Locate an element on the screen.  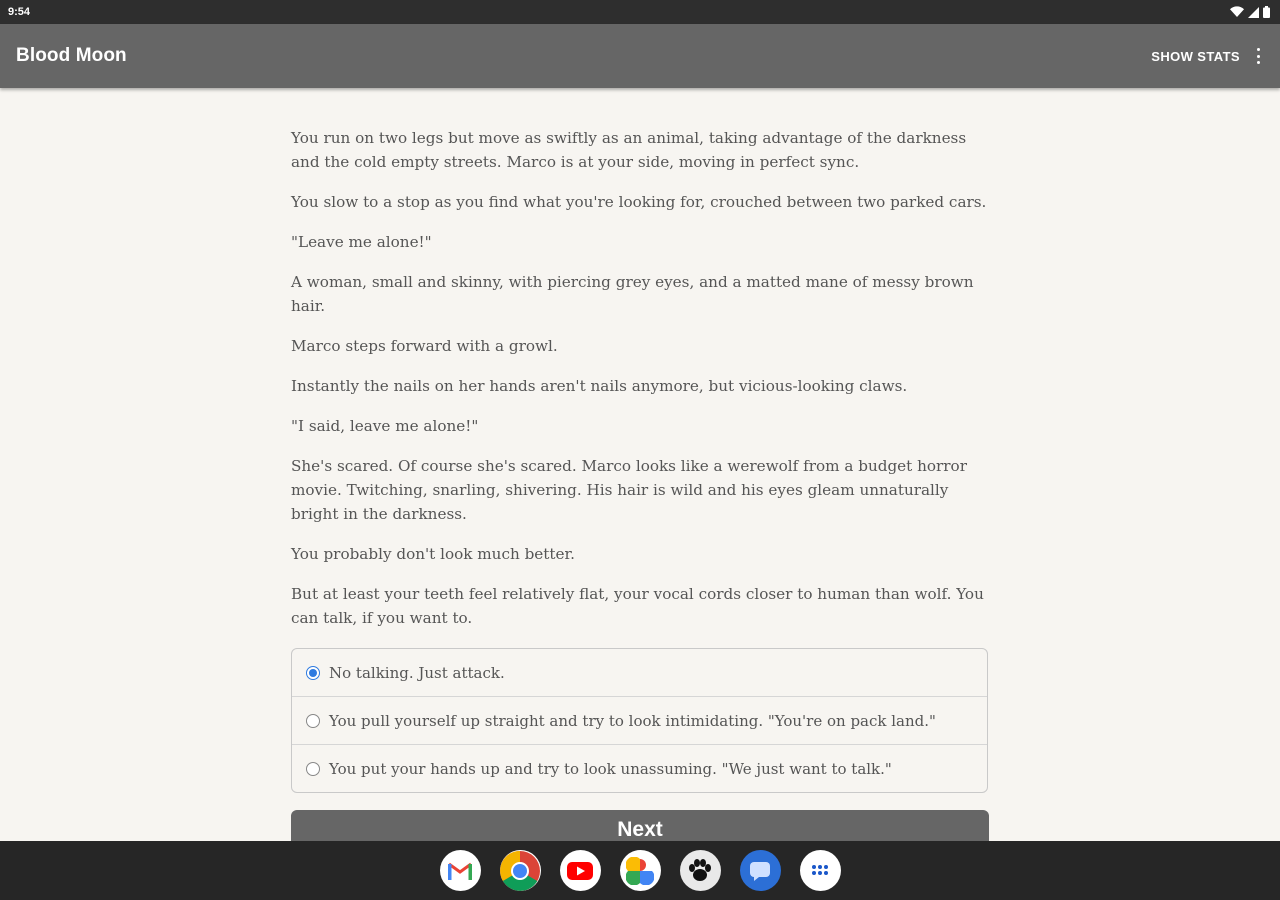
app-bar: Blood Moon SHOW STATS is located at coordinates (640, 56).